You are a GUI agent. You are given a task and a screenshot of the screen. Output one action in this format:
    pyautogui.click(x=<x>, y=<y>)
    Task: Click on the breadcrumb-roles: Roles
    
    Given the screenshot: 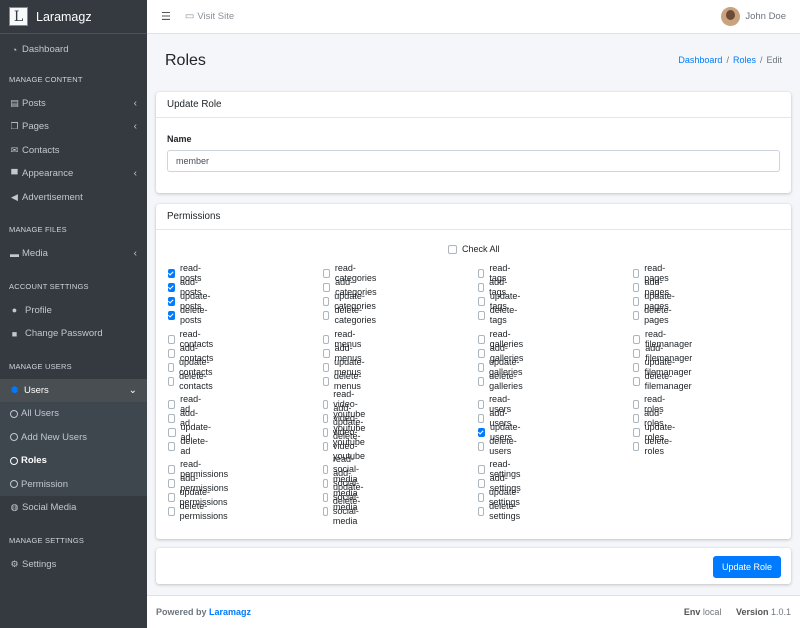 What is the action you would take?
    pyautogui.click(x=744, y=60)
    